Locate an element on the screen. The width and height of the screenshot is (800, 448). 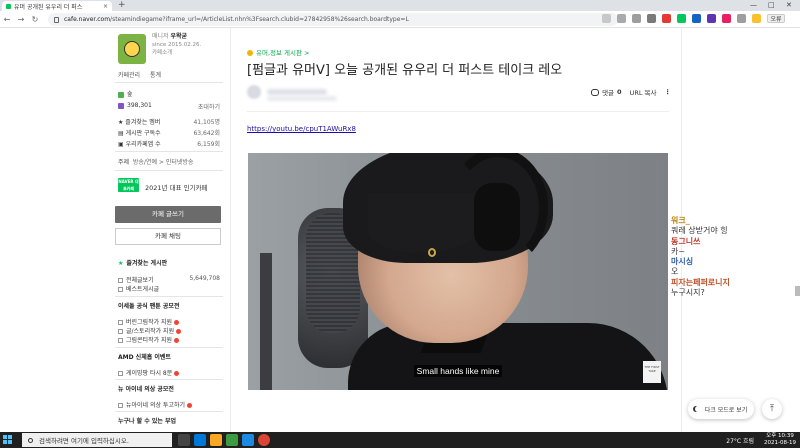
fav-boards-header: ★ 즐겨찾는 게시판 is located at coordinates (170, 262).